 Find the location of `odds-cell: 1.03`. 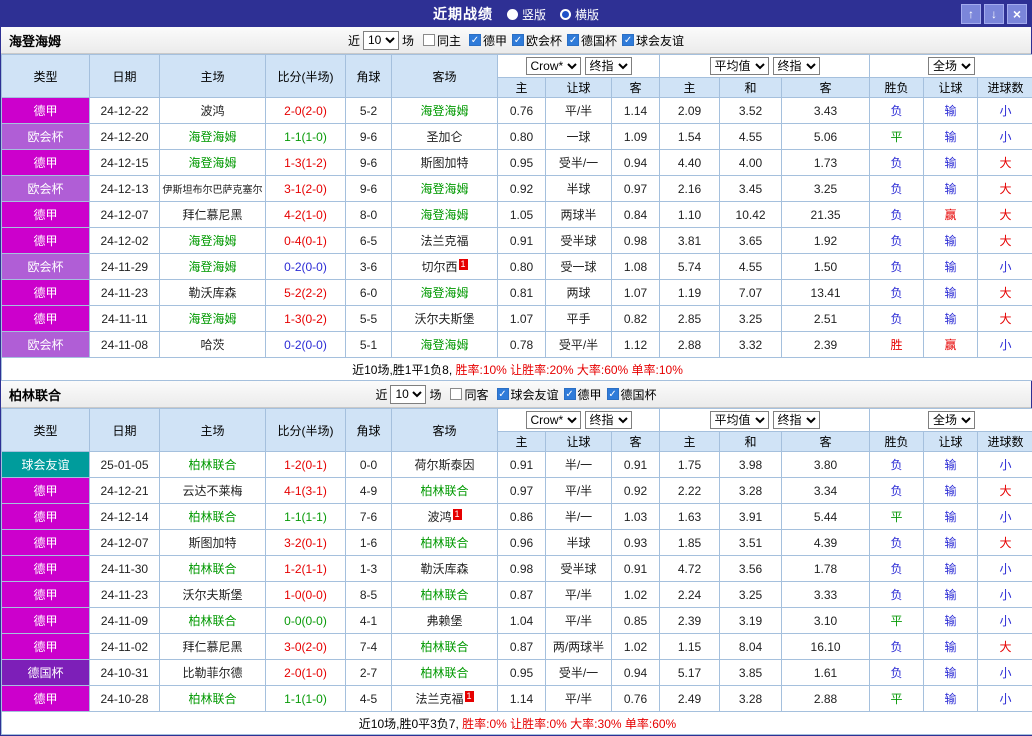

odds-cell: 1.03 is located at coordinates (636, 517).